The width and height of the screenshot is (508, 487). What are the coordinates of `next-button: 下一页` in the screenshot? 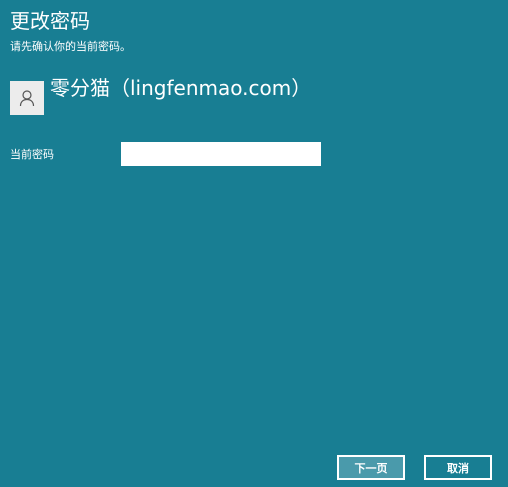 It's located at (371, 467).